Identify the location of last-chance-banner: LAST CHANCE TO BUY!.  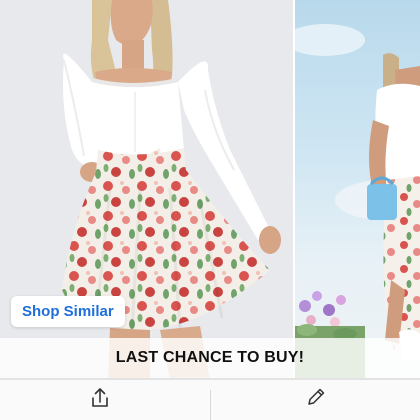
(210, 358).